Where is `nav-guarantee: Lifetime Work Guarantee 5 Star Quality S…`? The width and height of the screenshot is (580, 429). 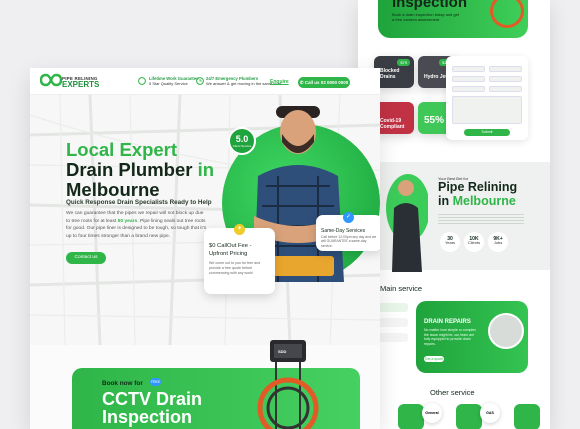 nav-guarantee: Lifetime Work Guarantee 5 Star Quality S… is located at coordinates (174, 81).